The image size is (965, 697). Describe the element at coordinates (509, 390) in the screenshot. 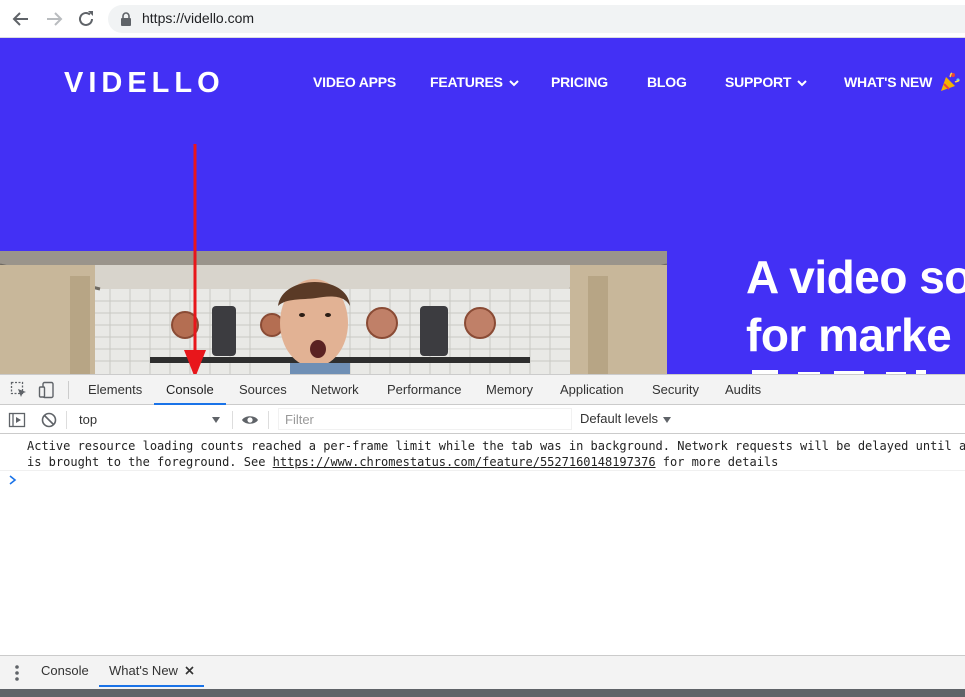

I see `tab-memory: Memory` at that location.